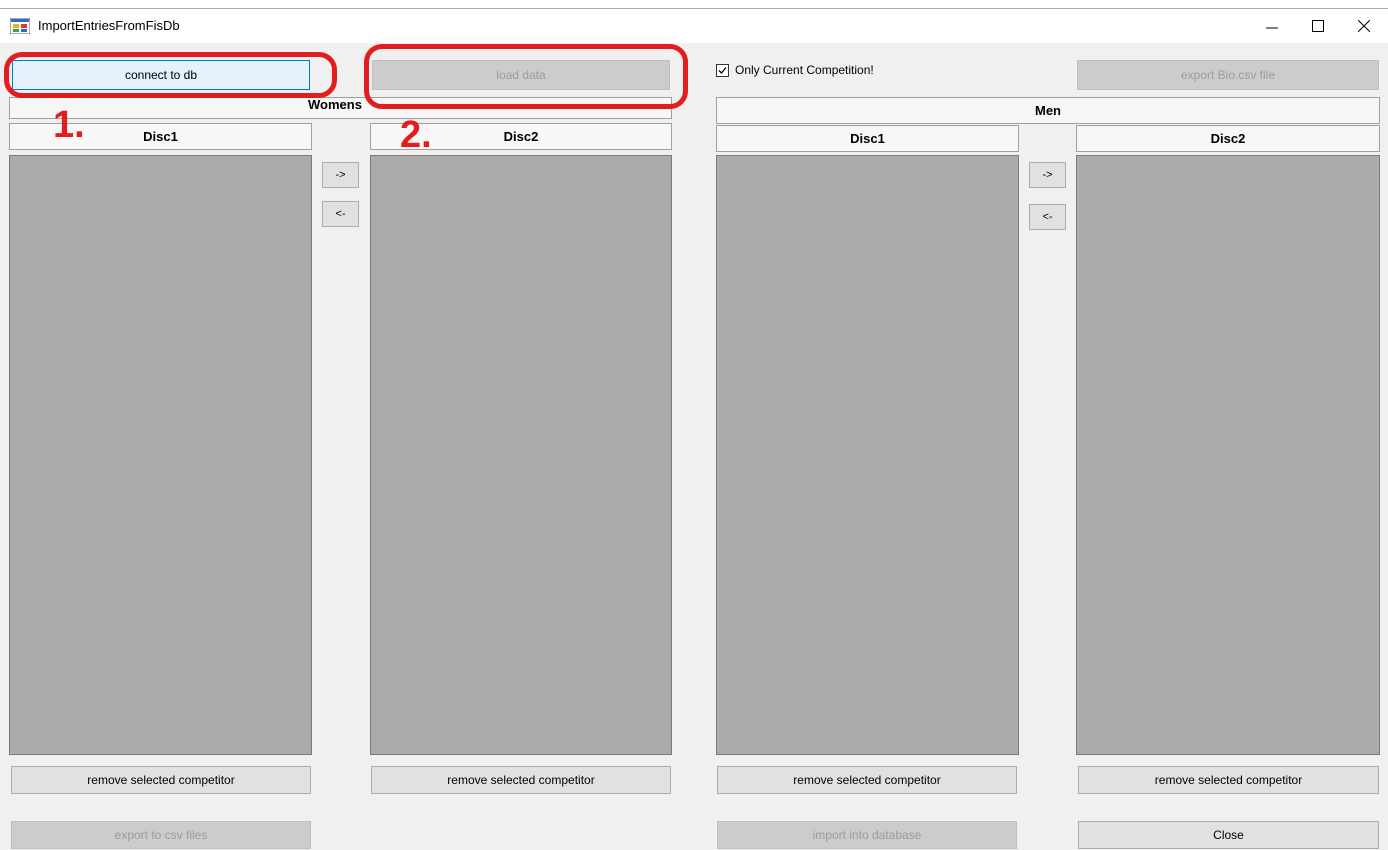 This screenshot has width=1388, height=850. What do you see at coordinates (161, 835) in the screenshot?
I see `export-to-csv-button: export to csv files` at bounding box center [161, 835].